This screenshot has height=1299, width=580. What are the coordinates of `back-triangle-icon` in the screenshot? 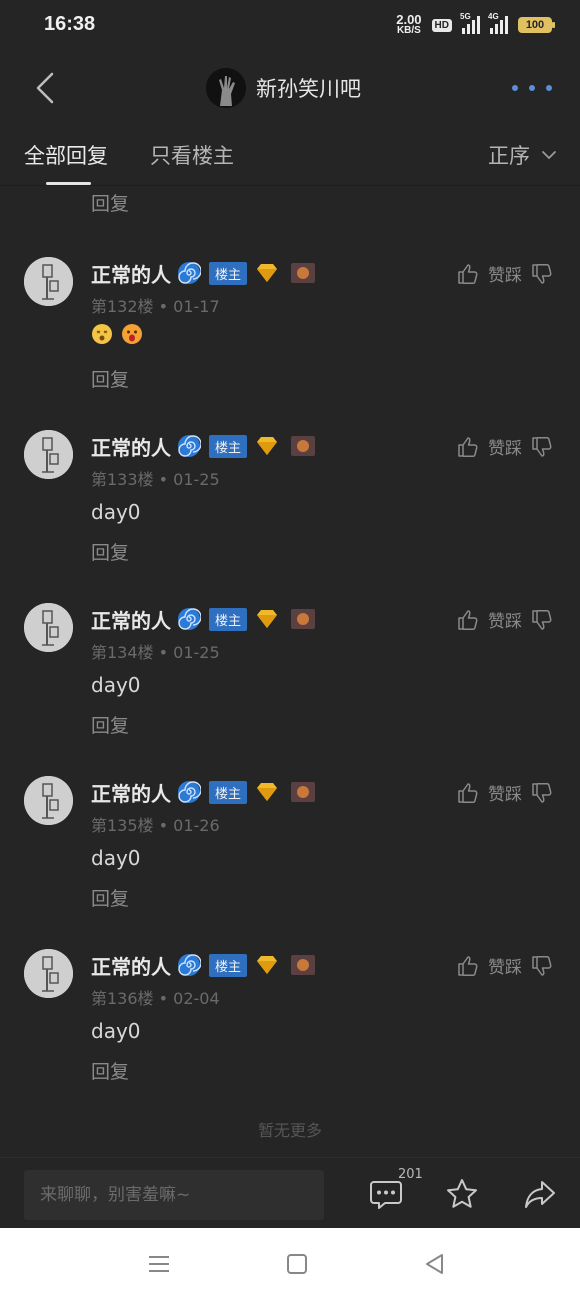 It's located at (434, 1264).